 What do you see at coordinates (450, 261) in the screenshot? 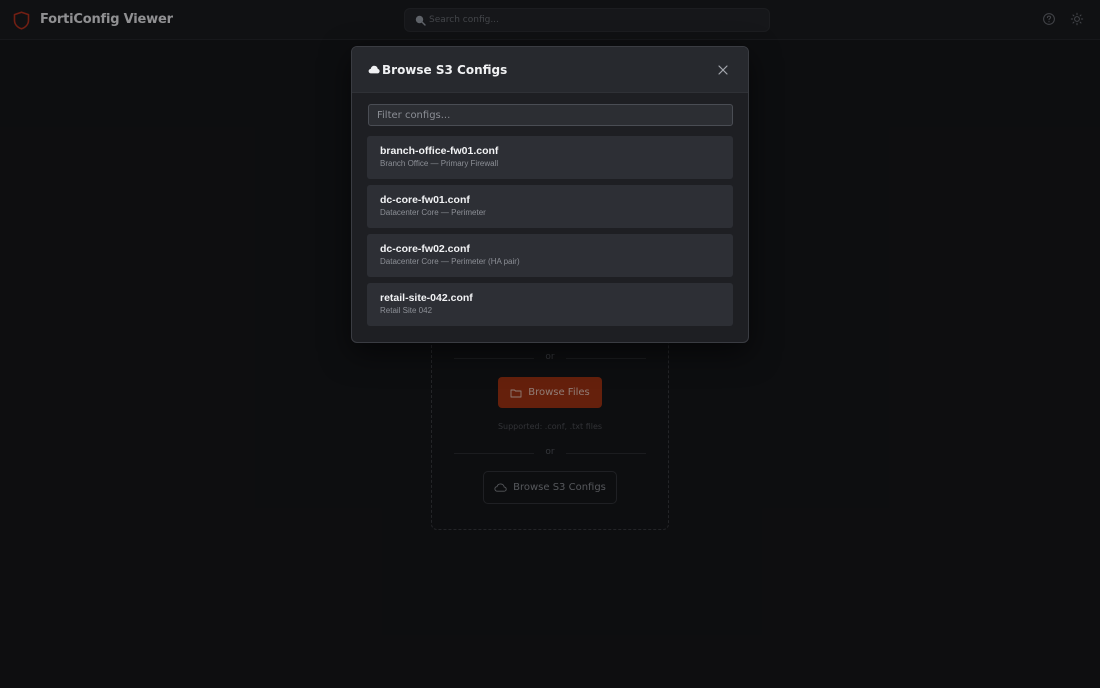
I see `config-description: Datacenter Core — Perimeter (HA pair)` at bounding box center [450, 261].